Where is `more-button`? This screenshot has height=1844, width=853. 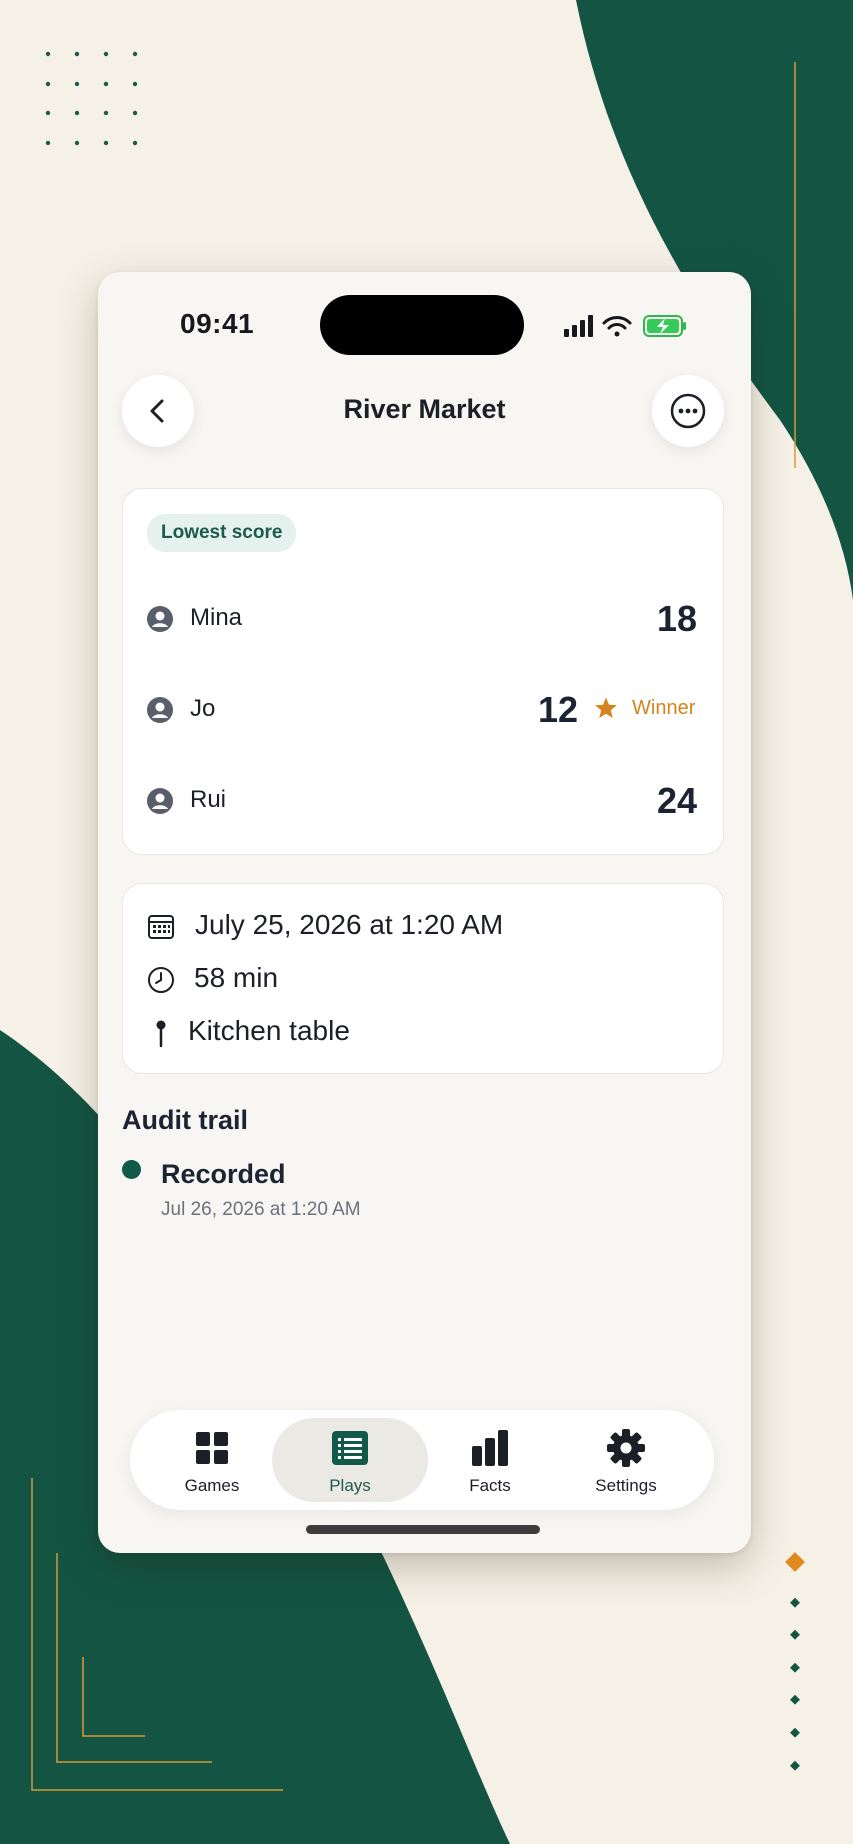 more-button is located at coordinates (688, 411).